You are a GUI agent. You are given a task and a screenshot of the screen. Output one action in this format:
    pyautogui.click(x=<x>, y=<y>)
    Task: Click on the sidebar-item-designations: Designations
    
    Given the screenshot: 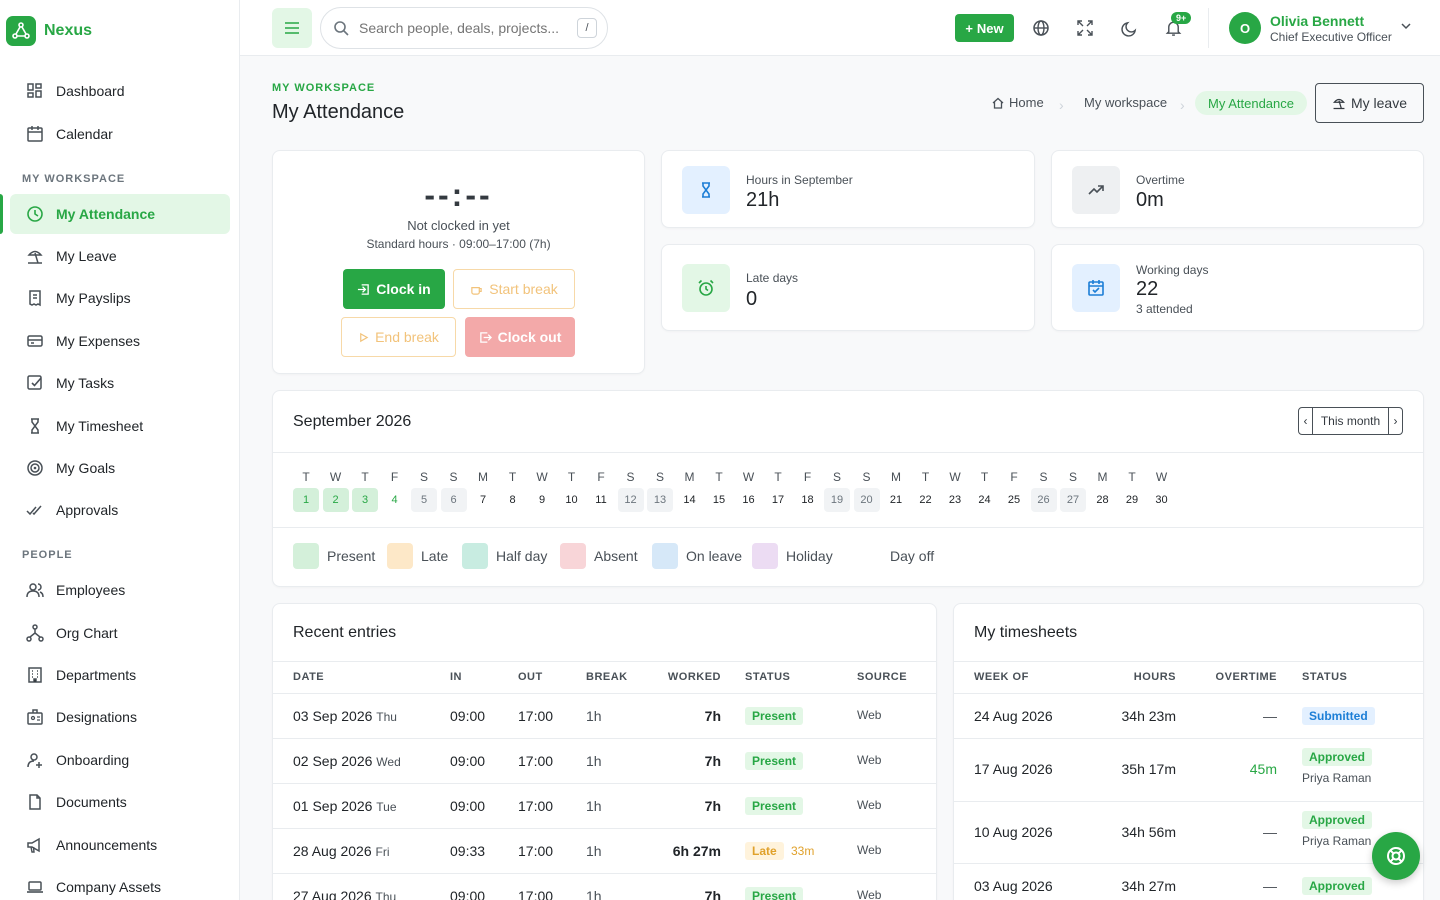 What is the action you would take?
    pyautogui.click(x=120, y=717)
    